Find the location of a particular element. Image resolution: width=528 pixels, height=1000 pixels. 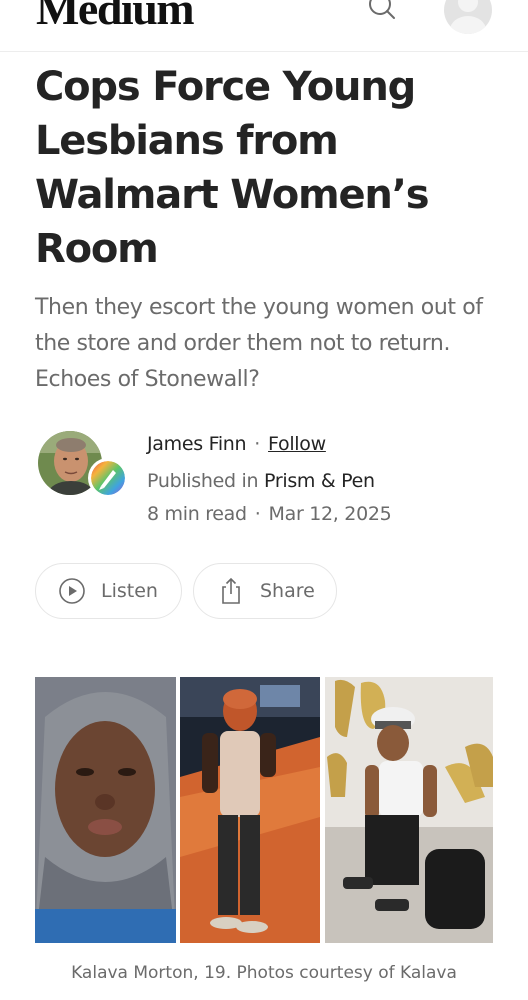

share-button: Share is located at coordinates (265, 591).